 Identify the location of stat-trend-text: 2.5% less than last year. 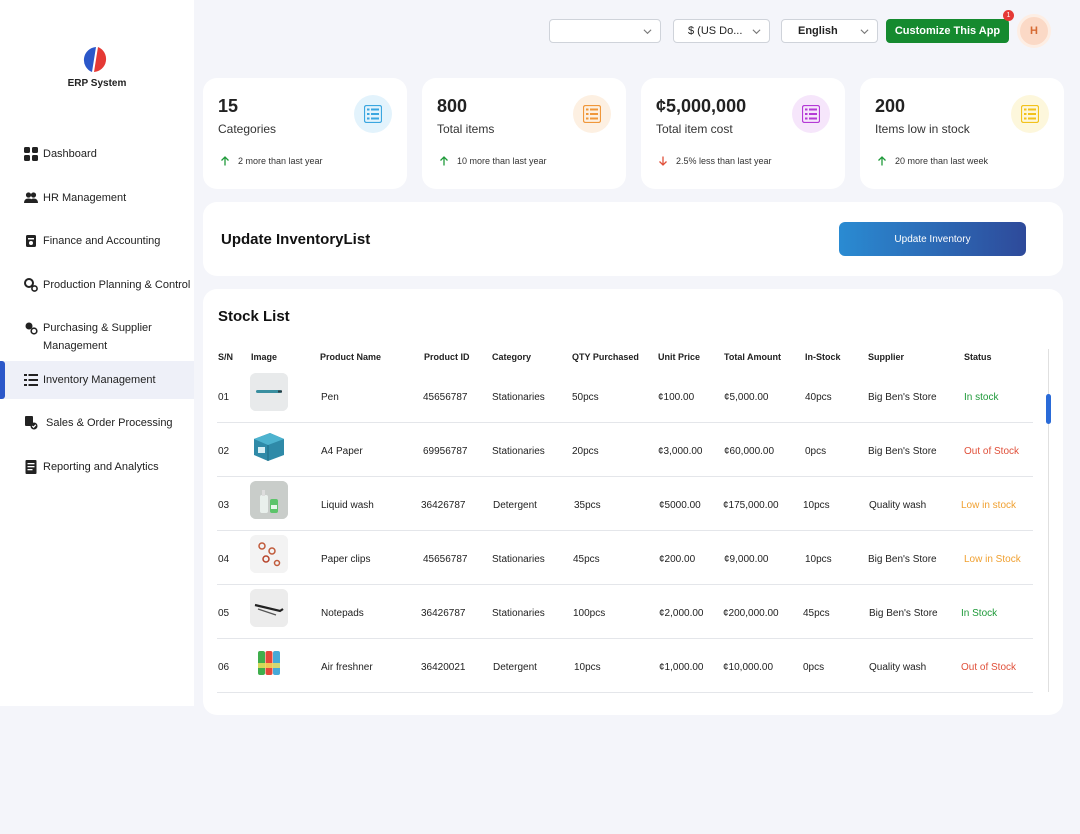
(724, 161).